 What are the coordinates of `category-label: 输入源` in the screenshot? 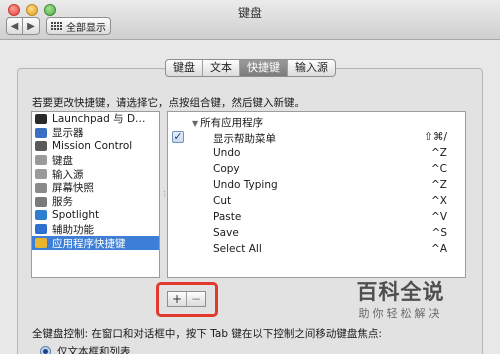 It's located at (68, 174).